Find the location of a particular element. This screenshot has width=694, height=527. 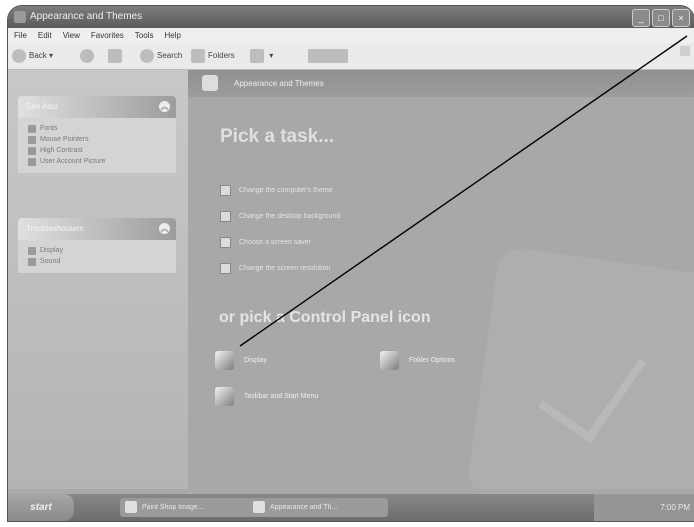

troubleshooters-title: Troubleshooters is located at coordinates (55, 228).